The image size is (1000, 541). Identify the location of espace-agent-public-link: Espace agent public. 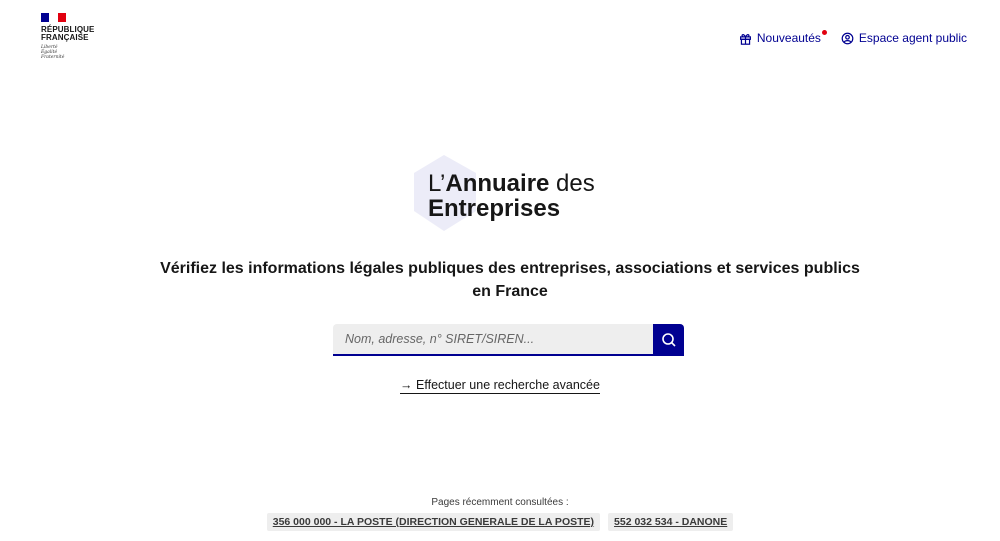
(904, 38).